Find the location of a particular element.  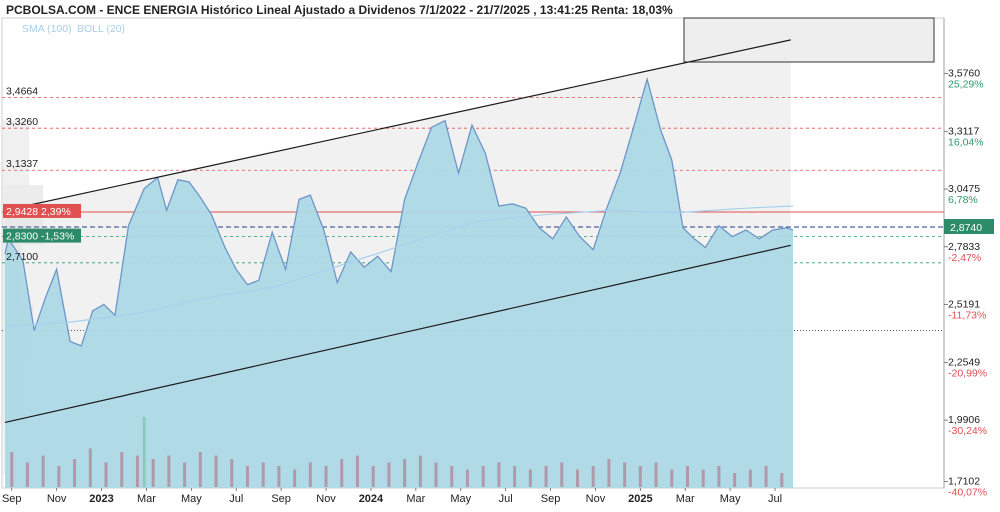

legend-sma: SMA (100) is located at coordinates (47, 29).